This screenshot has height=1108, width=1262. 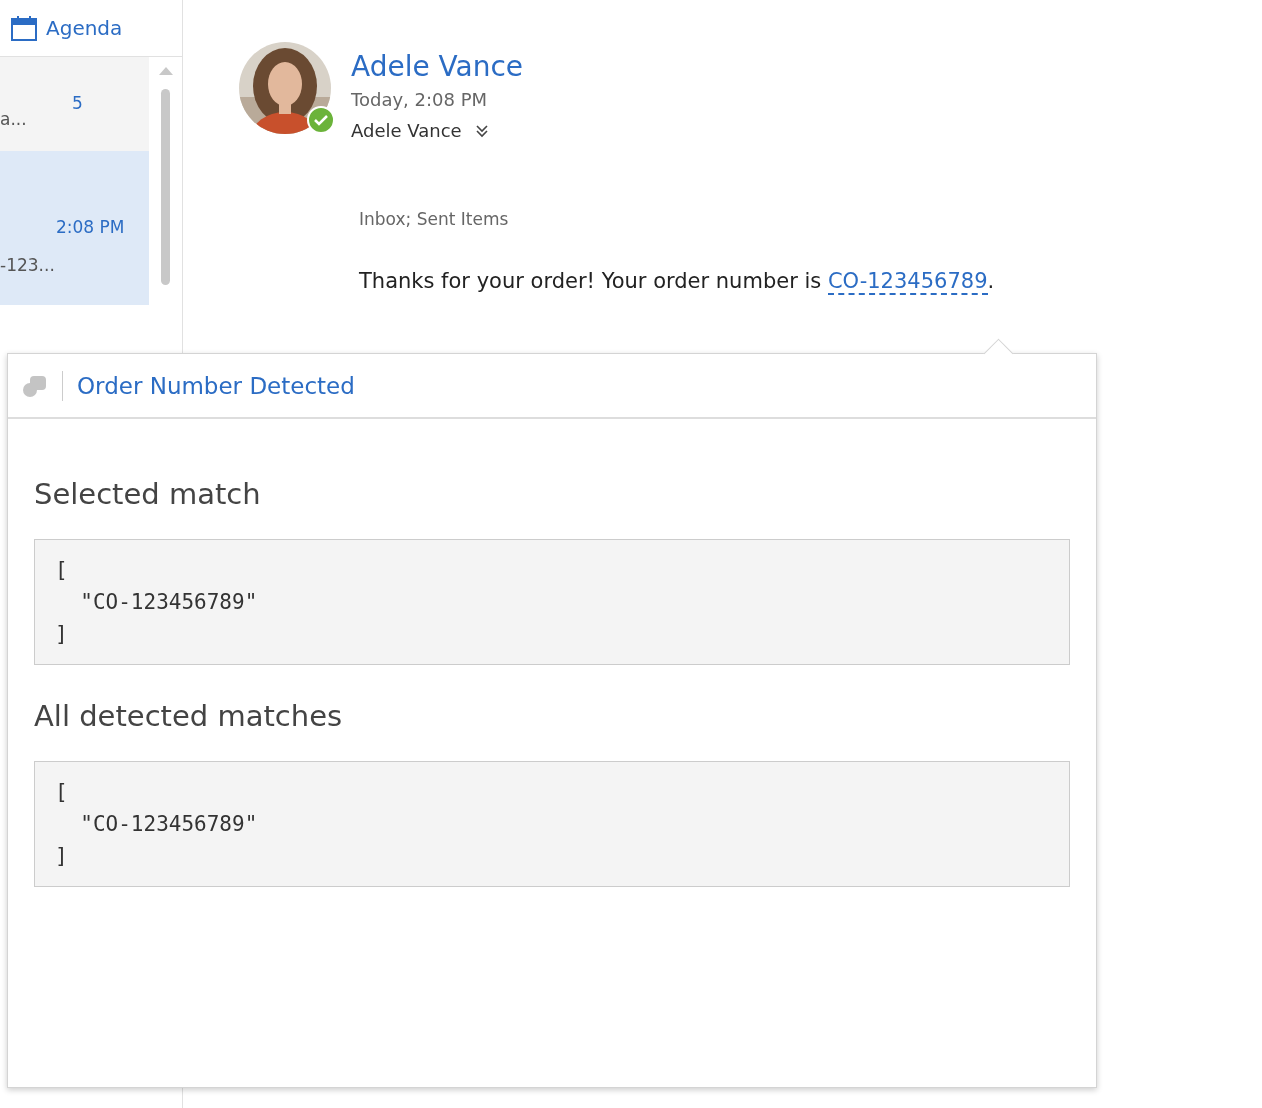 What do you see at coordinates (406, 130) in the screenshot?
I see `recipient-name: Adele Vance` at bounding box center [406, 130].